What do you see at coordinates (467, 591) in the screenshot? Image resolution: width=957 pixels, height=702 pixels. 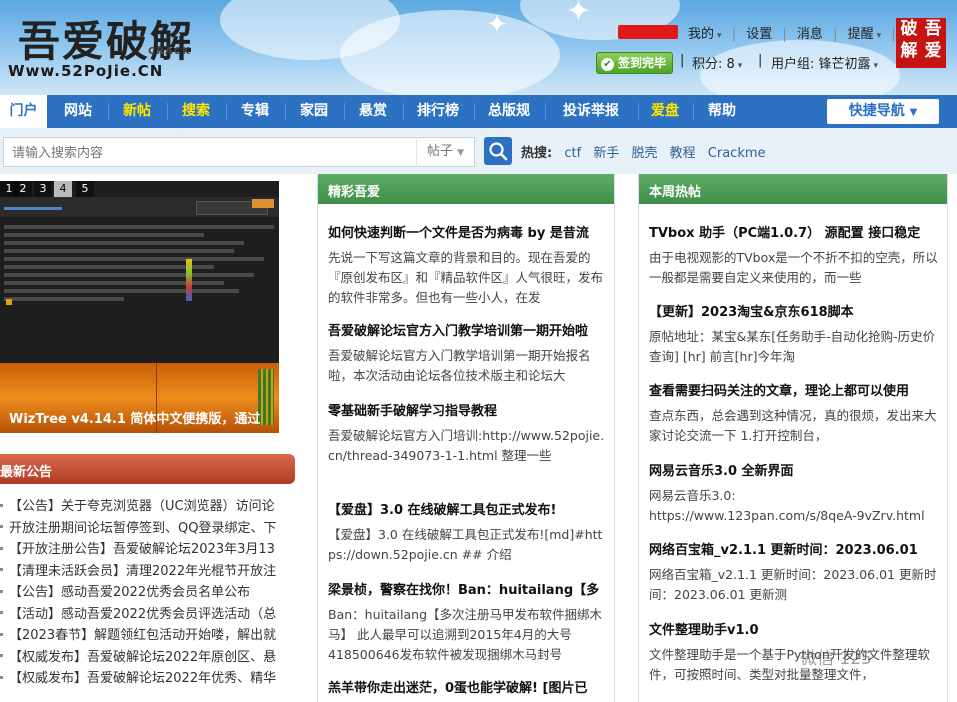 I see `article-title: 梁景桢，警察在找你！Ban：huitailang【多` at bounding box center [467, 591].